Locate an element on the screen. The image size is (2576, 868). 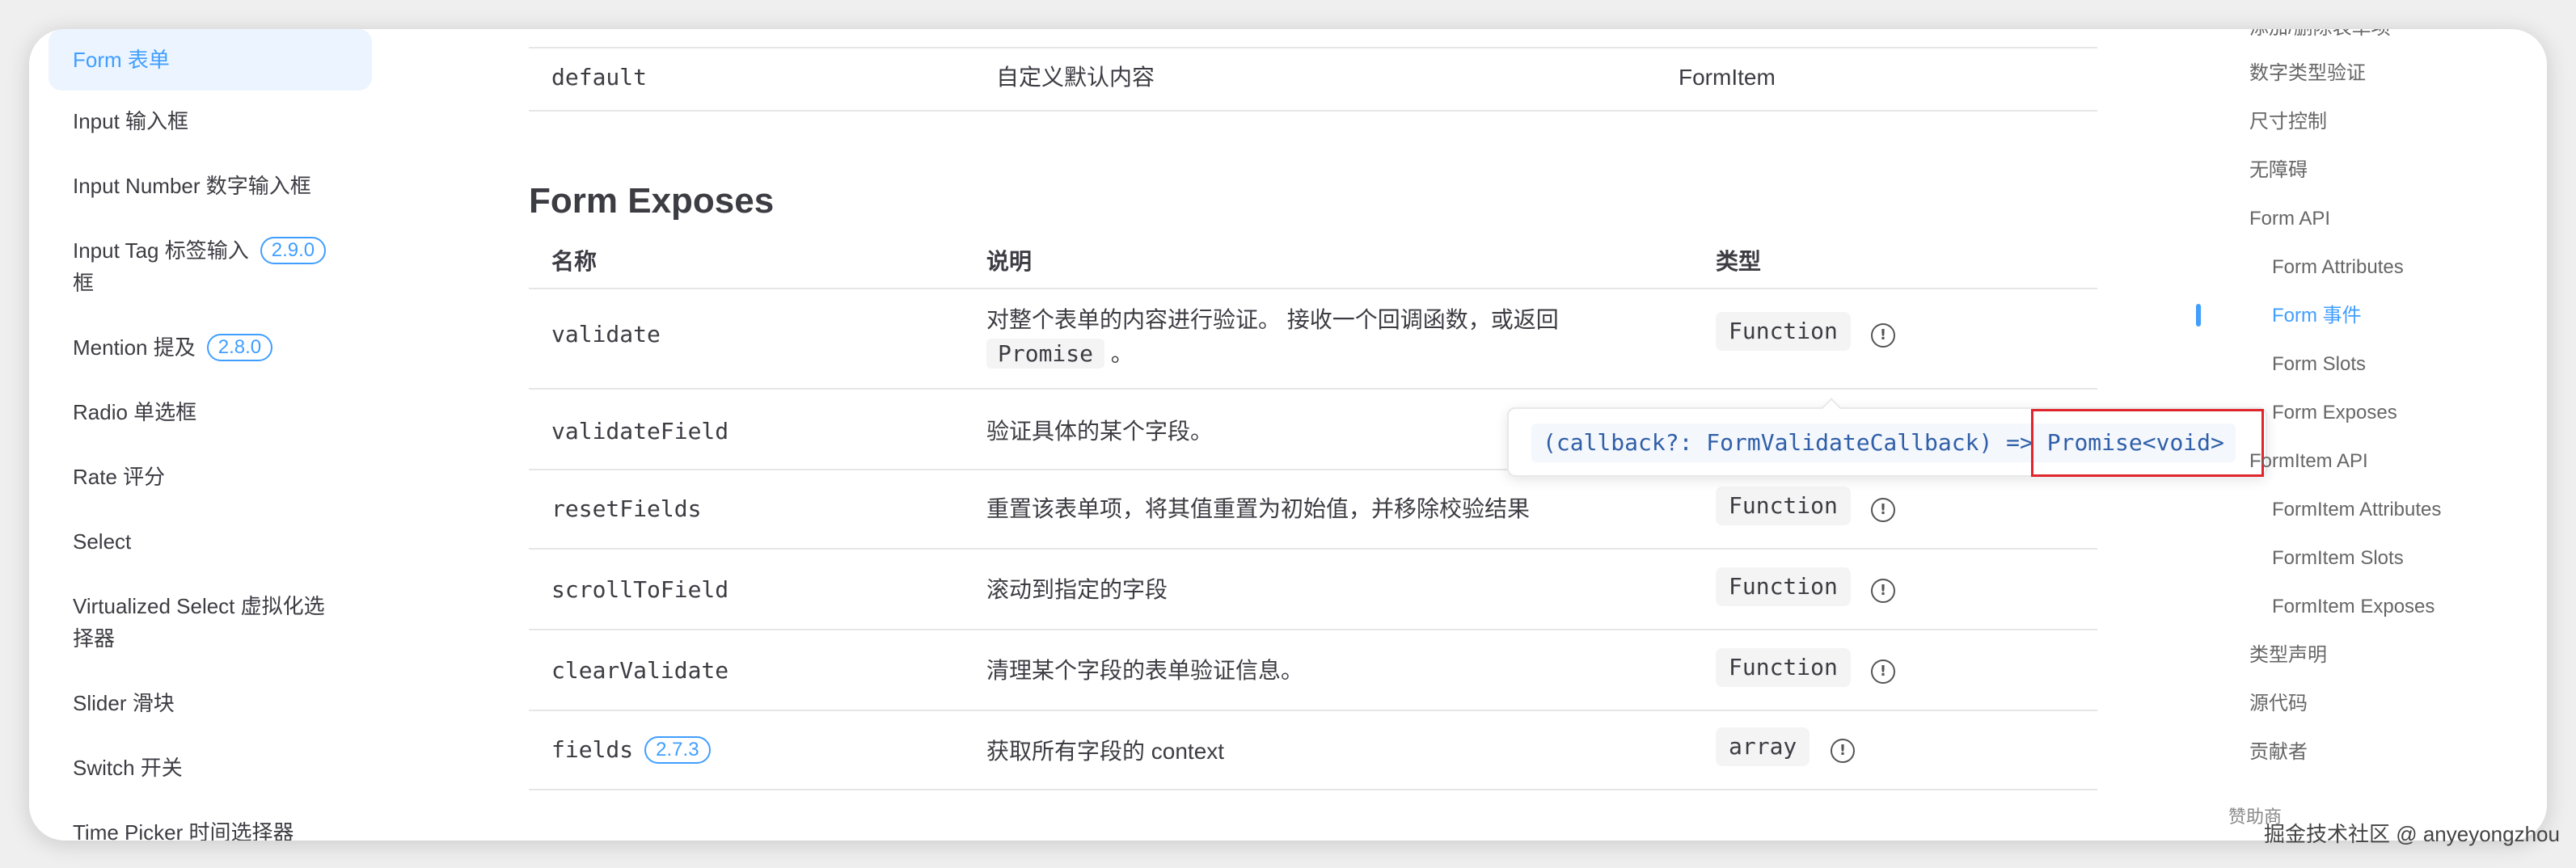
toc-item-active: Form 事件 is located at coordinates (2317, 316).